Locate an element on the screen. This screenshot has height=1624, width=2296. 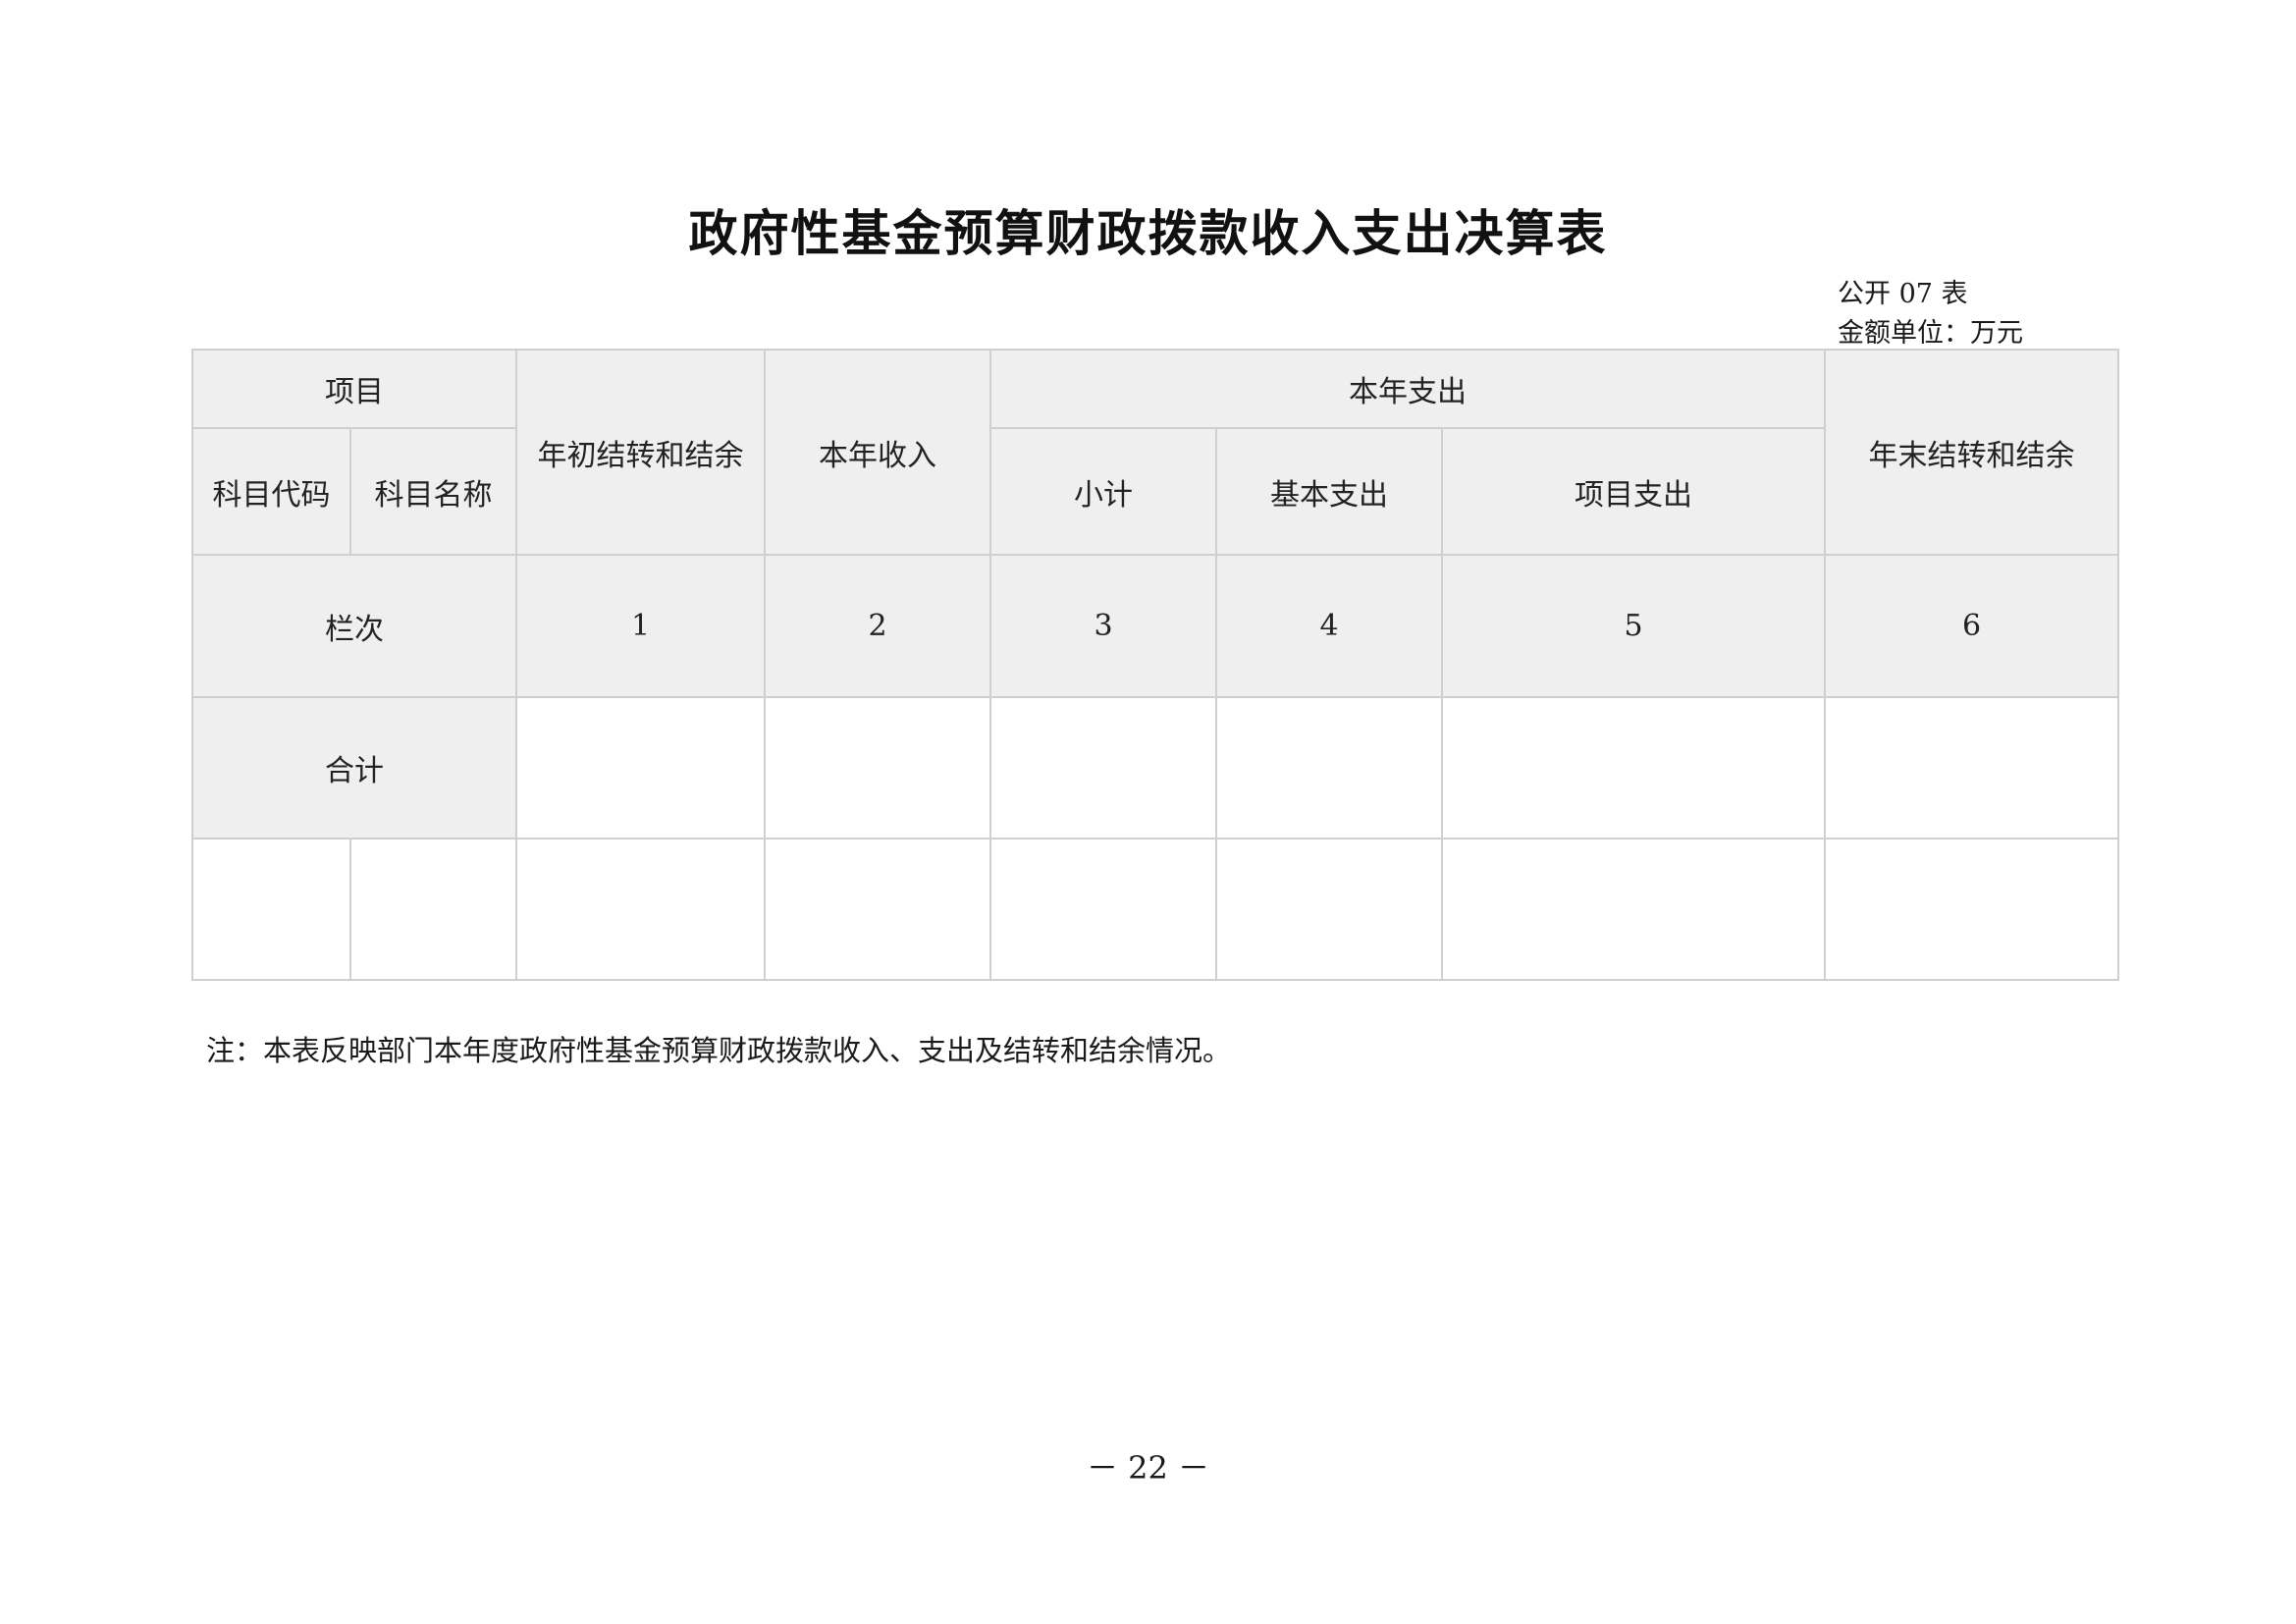
column-number-row: 栏次 1 2 3 4 5 6 is located at coordinates (1155, 626).